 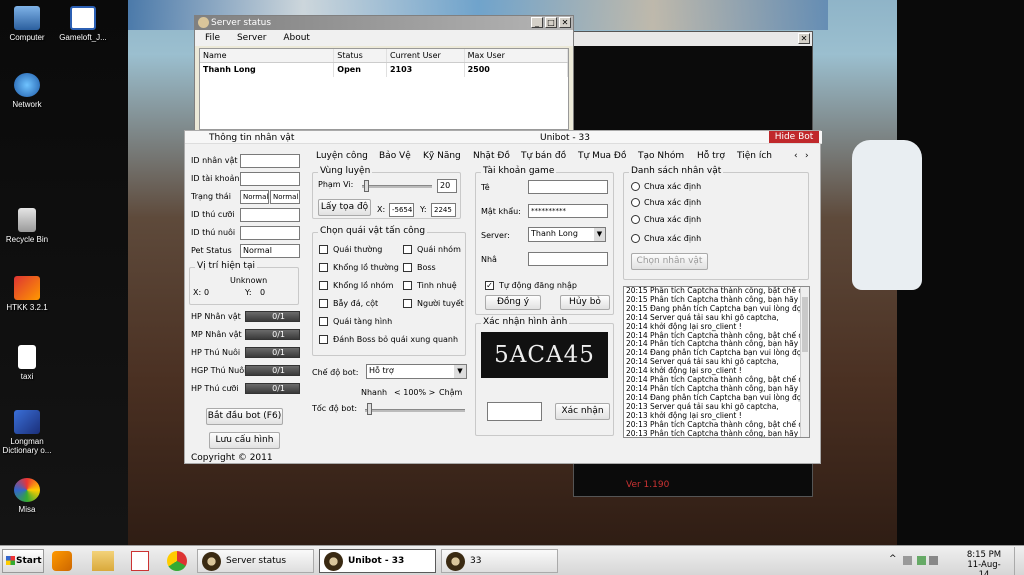 What do you see at coordinates (543, 156) in the screenshot?
I see `tab-autosell: Tự bán đồ` at bounding box center [543, 156].